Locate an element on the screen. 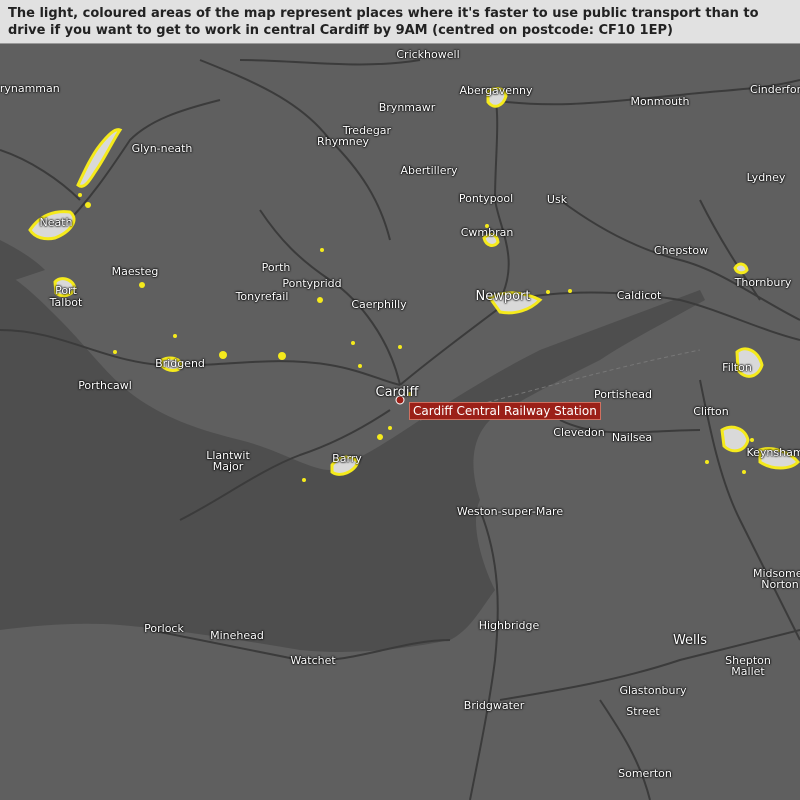  town-label-bridgwater: Bridgwater is located at coordinates (494, 705).